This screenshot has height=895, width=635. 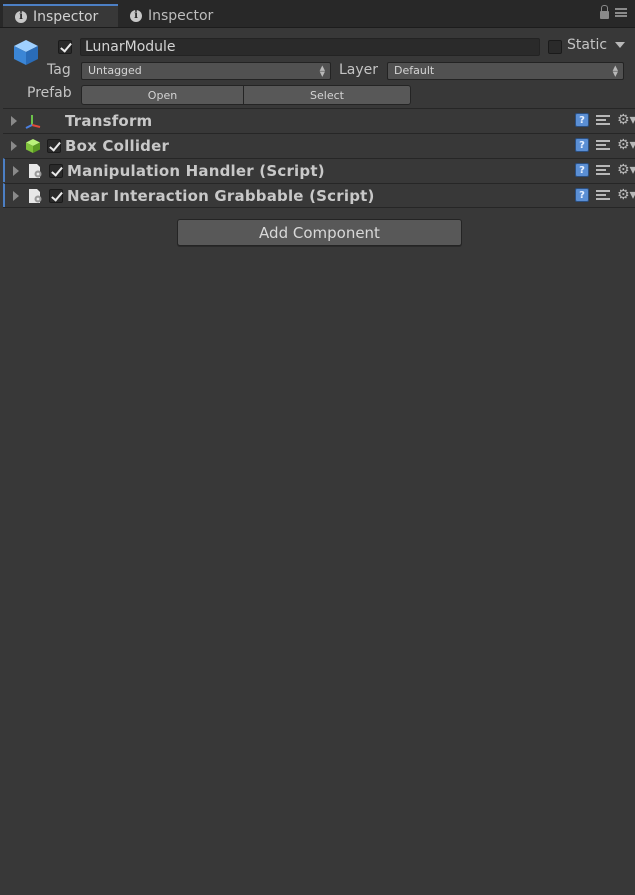 I want to click on tab-tools, so click(x=613, y=11).